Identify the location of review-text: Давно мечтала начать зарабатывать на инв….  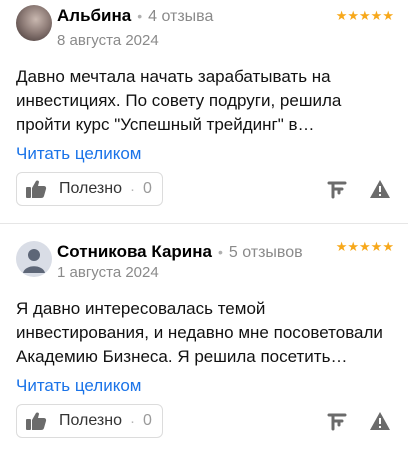
(179, 100).